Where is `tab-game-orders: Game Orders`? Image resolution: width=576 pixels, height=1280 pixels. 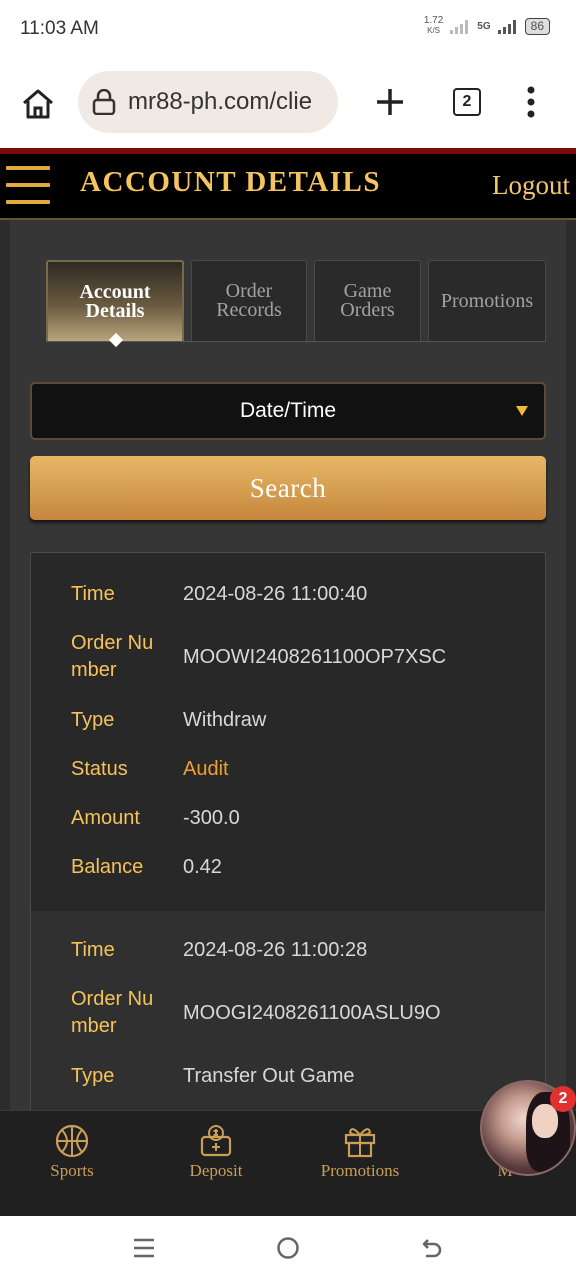 tab-game-orders: Game Orders is located at coordinates (367, 300).